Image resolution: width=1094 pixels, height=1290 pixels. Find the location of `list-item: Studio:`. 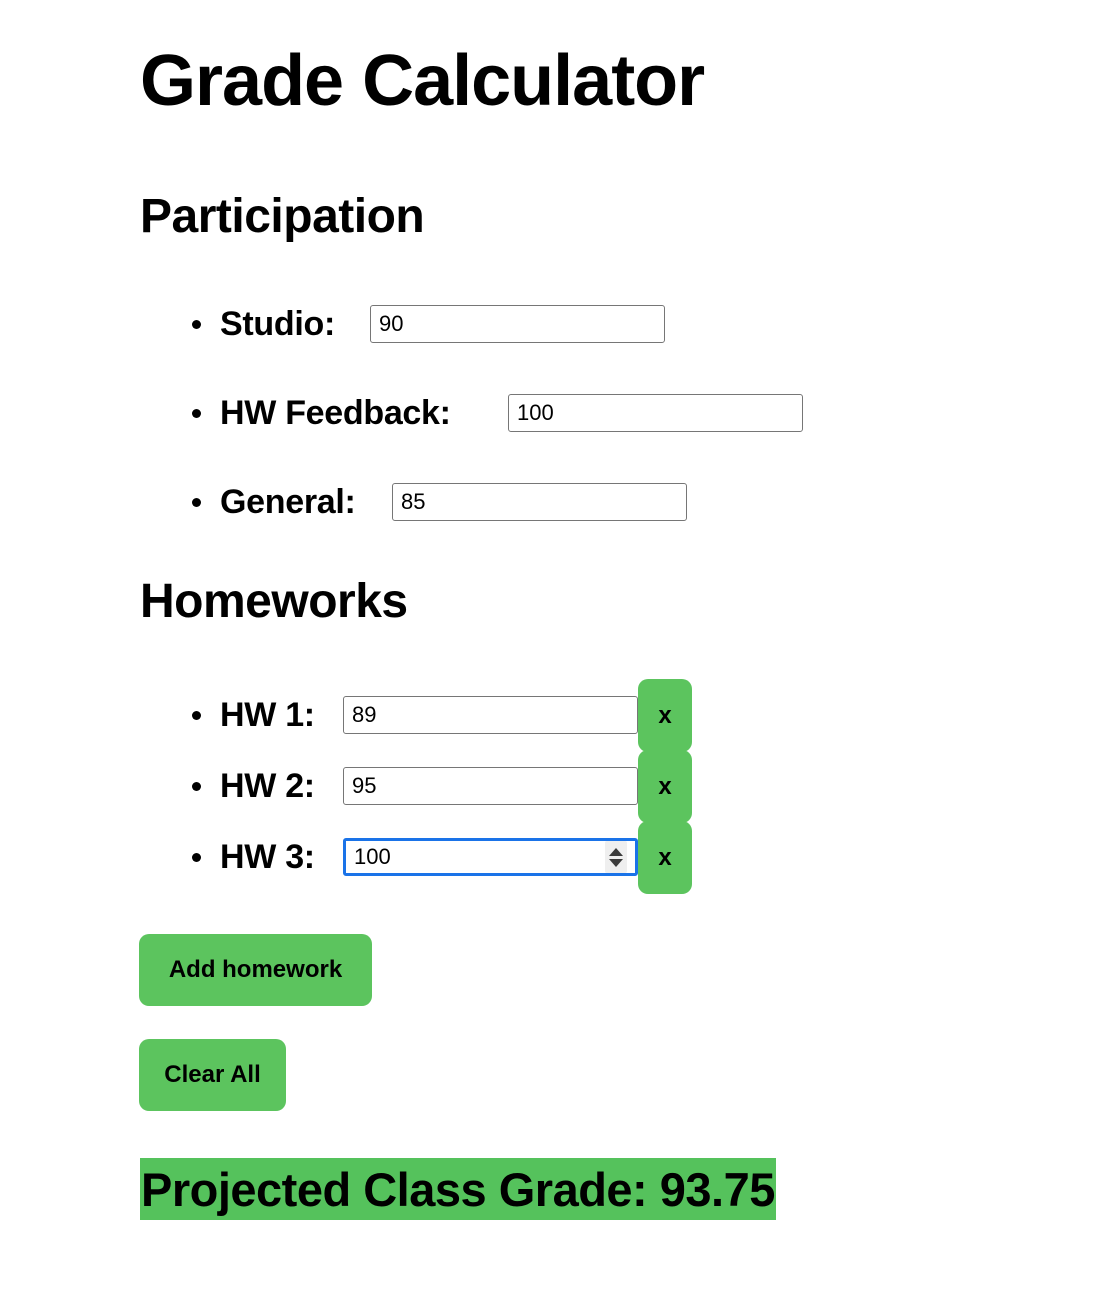

list-item: Studio: is located at coordinates (547, 324).